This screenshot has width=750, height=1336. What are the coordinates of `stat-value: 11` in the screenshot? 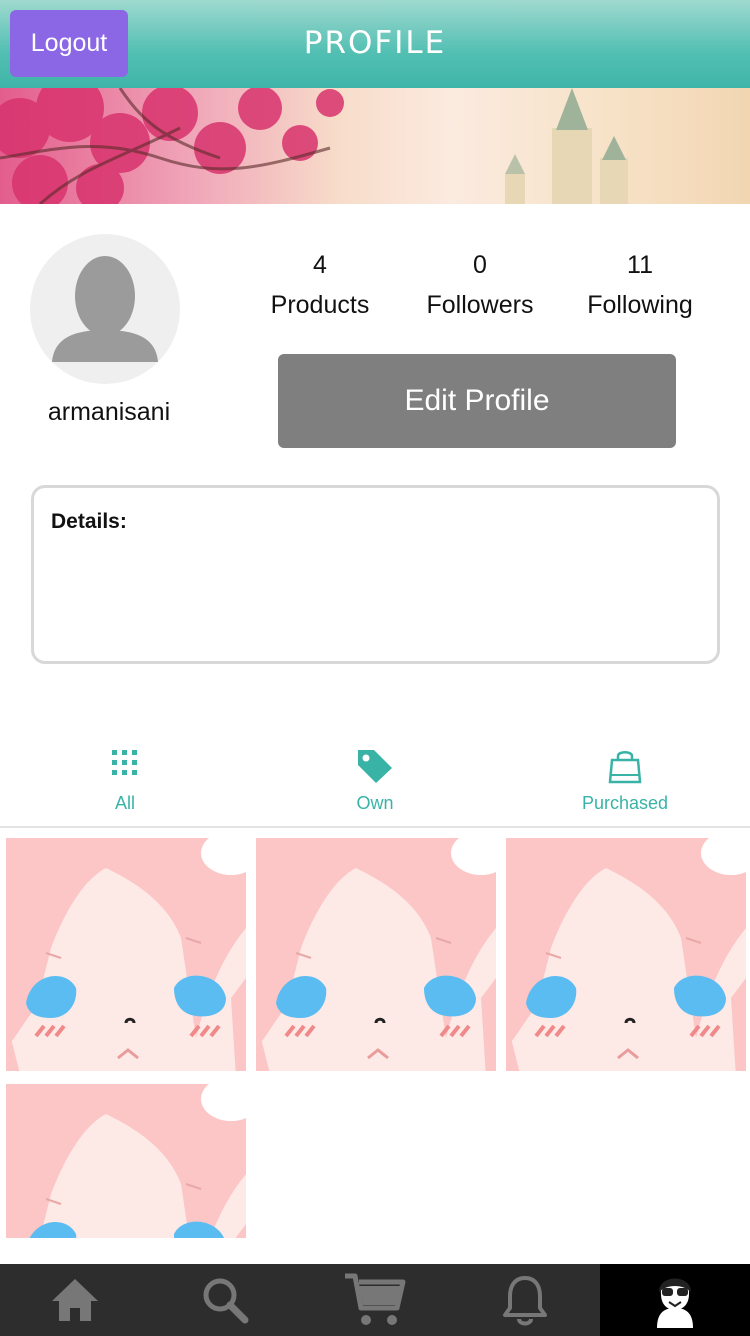 It's located at (640, 265).